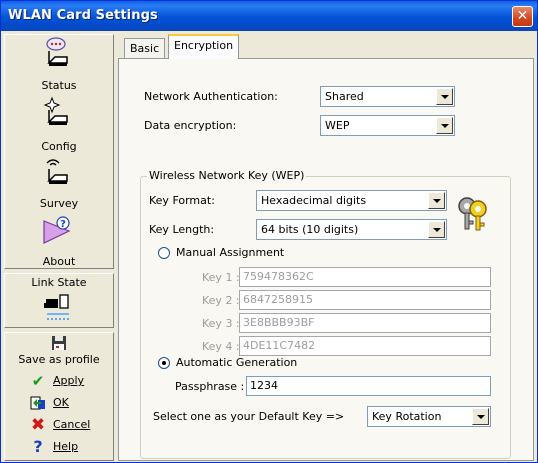  I want to click on tab-encryption-label: Encryption, so click(204, 45).